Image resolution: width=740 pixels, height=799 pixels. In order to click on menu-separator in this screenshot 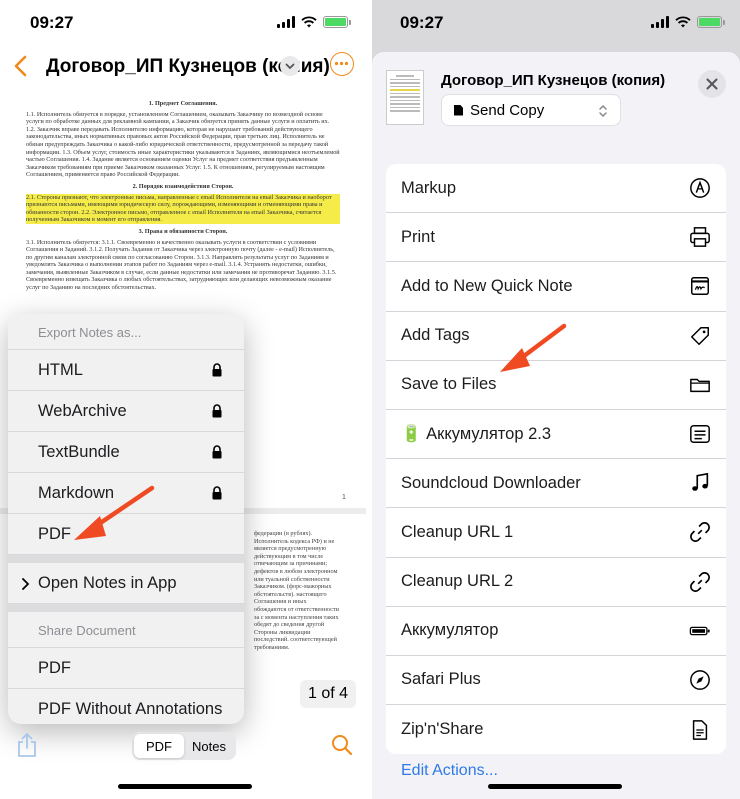, I will do `click(126, 559)`.